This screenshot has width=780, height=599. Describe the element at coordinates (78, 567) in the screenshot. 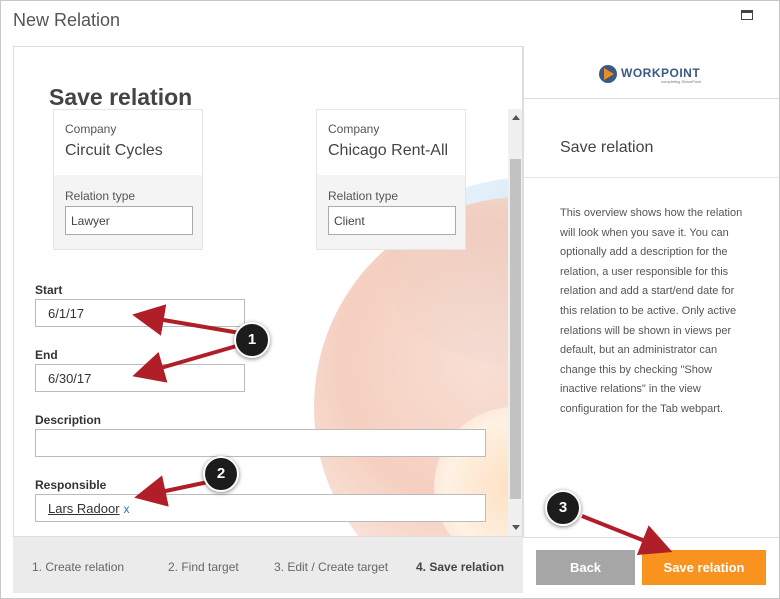

I see `step-create-relation: 1. Create relation` at that location.